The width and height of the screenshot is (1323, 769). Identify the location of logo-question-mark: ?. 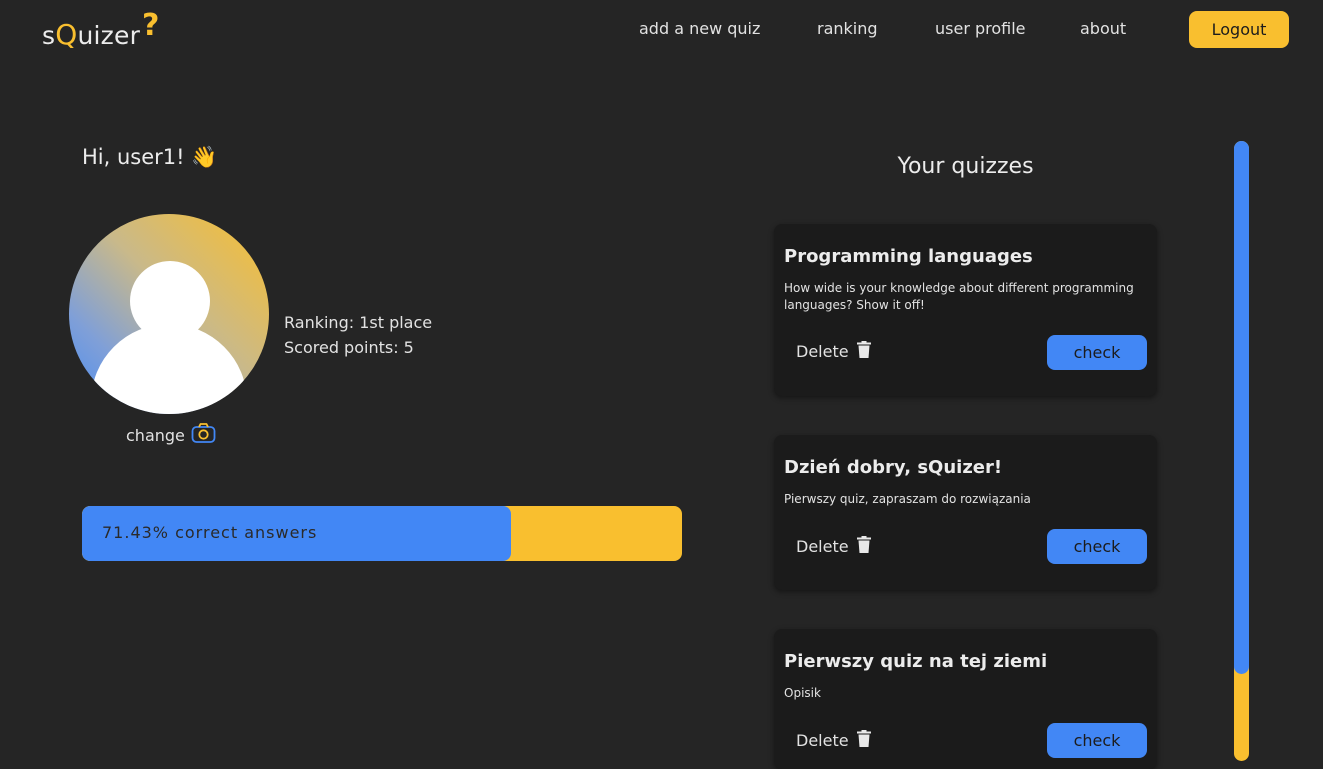
(151, 25).